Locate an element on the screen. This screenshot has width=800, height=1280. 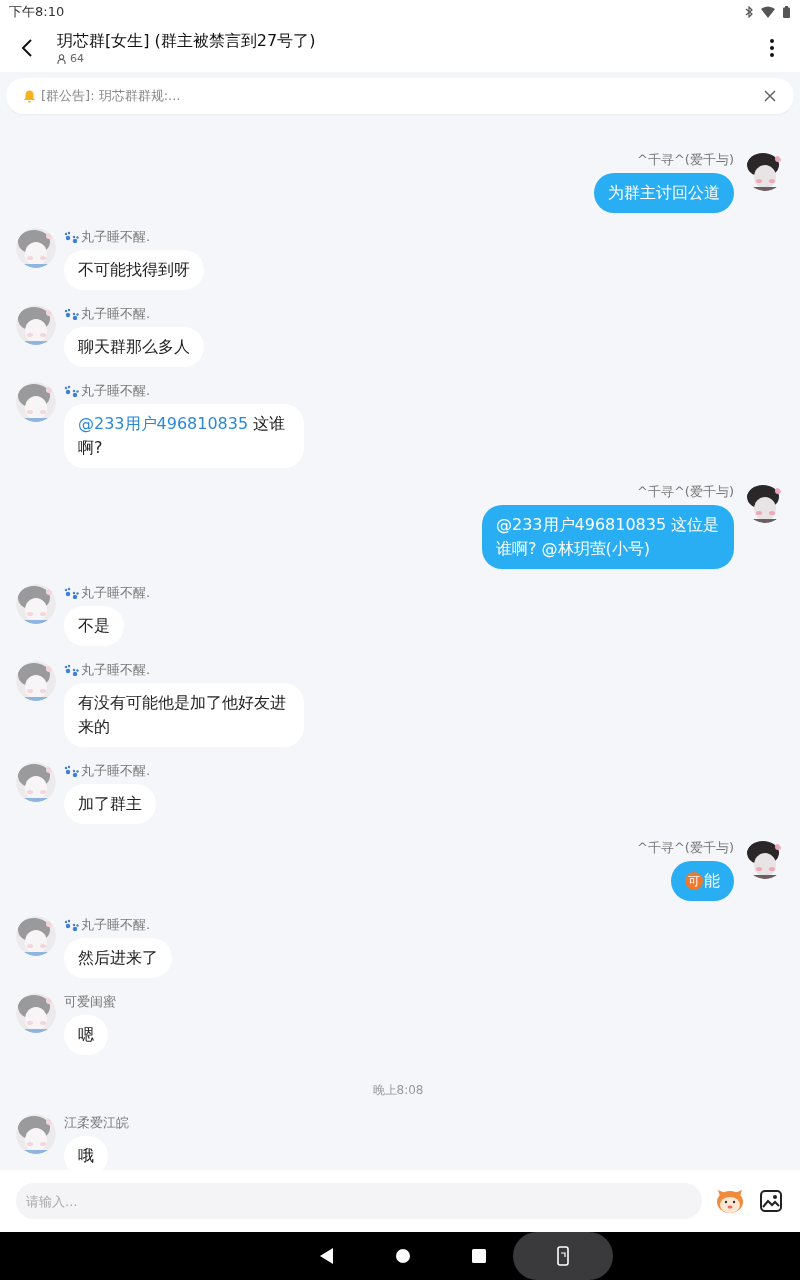
close-icon is located at coordinates (770, 96).